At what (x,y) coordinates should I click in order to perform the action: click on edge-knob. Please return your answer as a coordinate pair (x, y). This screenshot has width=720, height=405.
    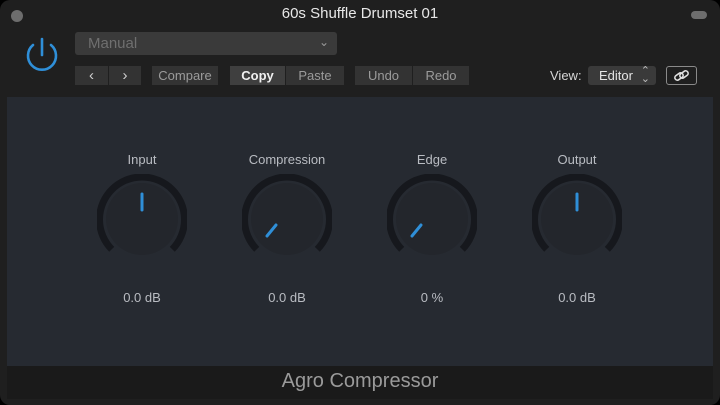
    Looking at the image, I should click on (432, 219).